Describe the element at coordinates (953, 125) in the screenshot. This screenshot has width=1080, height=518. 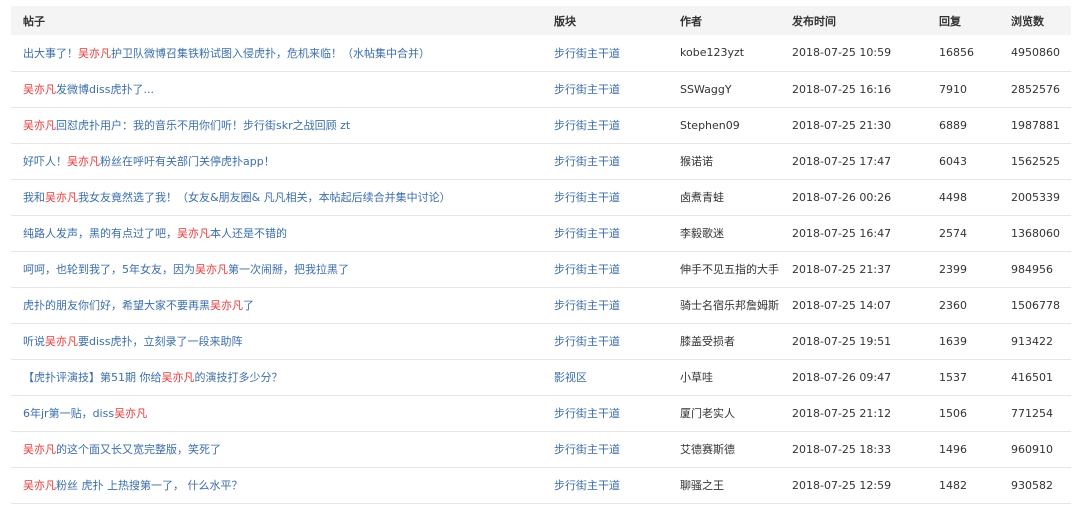
I see `reply-count: 6889` at that location.